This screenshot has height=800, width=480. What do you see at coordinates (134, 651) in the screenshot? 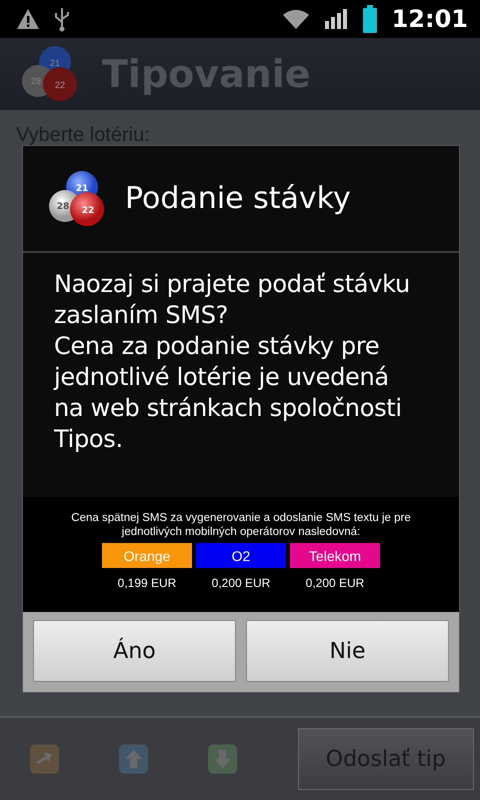
I see `confirm-button: Áno` at bounding box center [134, 651].